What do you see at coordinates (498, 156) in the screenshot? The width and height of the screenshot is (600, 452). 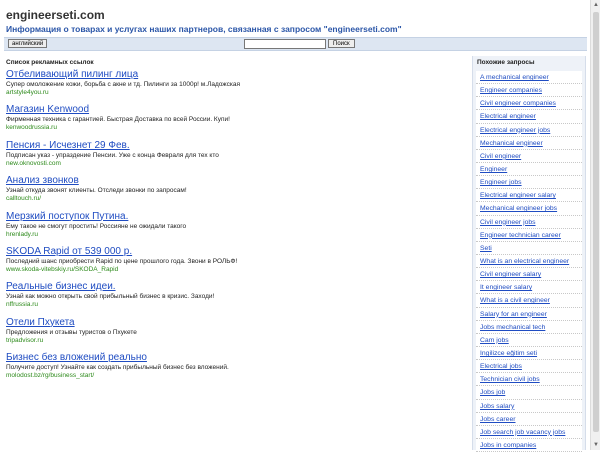 I see `related-search-link: Civil engineer` at bounding box center [498, 156].